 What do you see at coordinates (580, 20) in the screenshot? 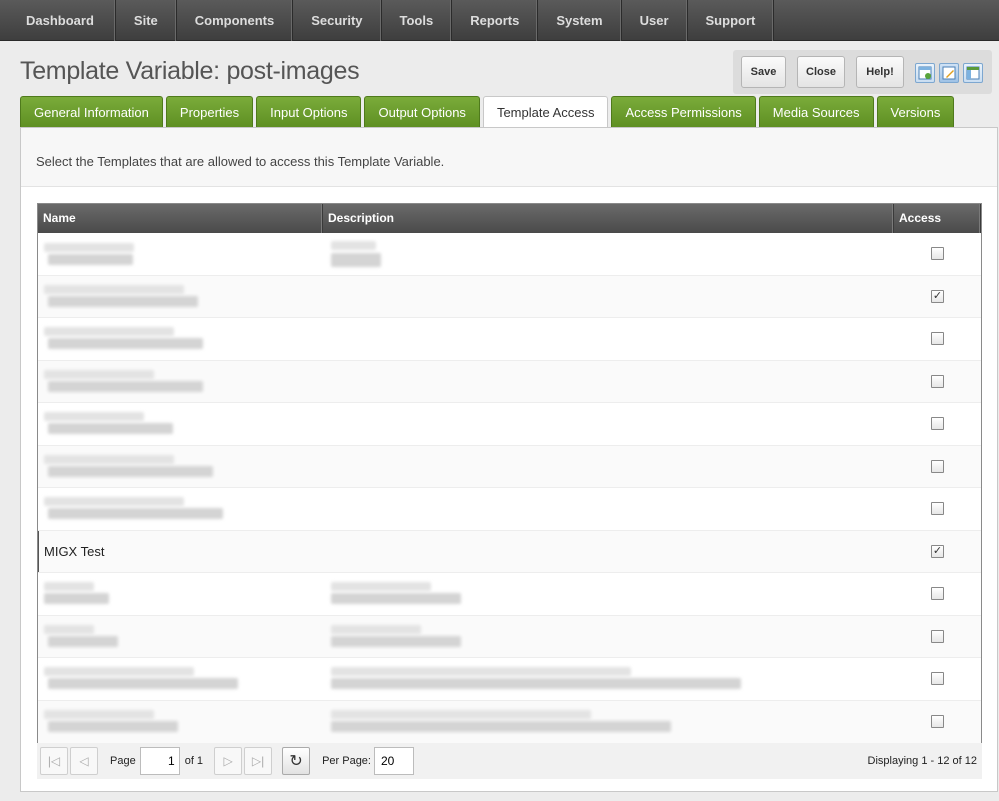
I see `nav-system: System` at bounding box center [580, 20].